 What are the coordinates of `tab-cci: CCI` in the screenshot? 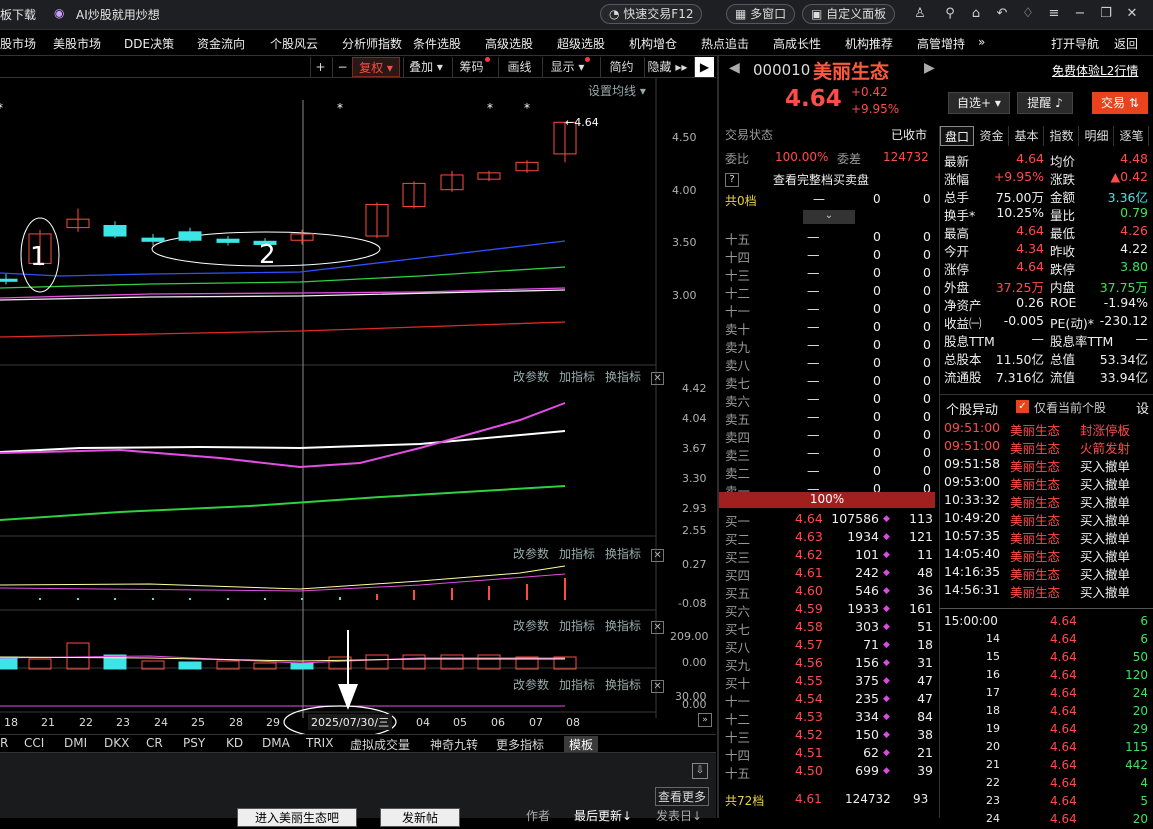 It's located at (34, 743).